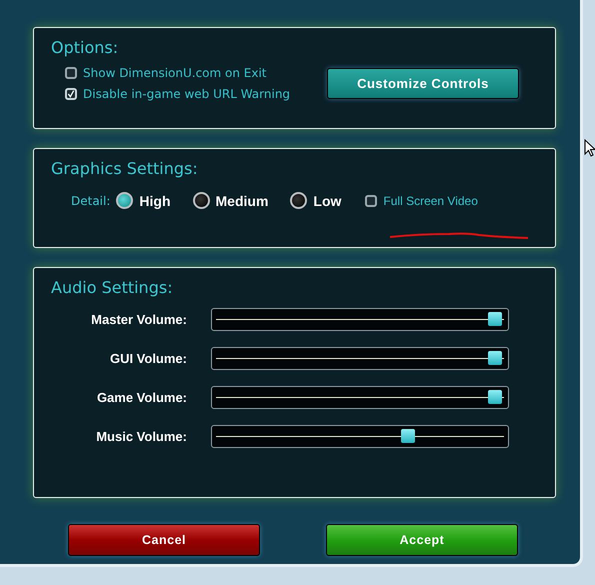  Describe the element at coordinates (85, 48) in the screenshot. I see `panel-title: Options:` at that location.